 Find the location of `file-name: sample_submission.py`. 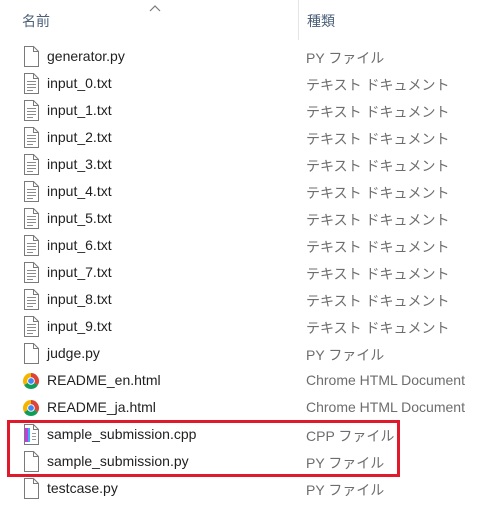

file-name: sample_submission.py is located at coordinates (118, 461).